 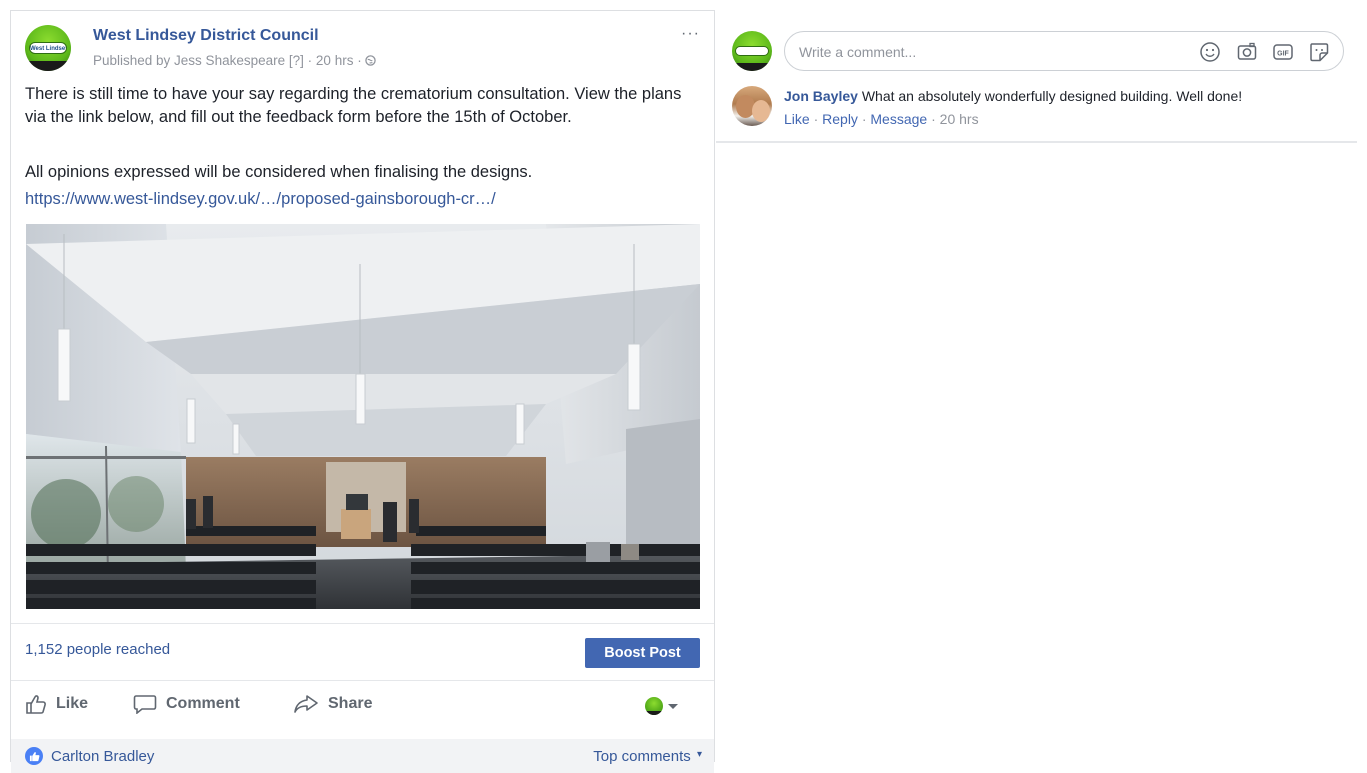 I want to click on comment-actions: Like · Reply · Message · 20 hrs, so click(x=881, y=119).